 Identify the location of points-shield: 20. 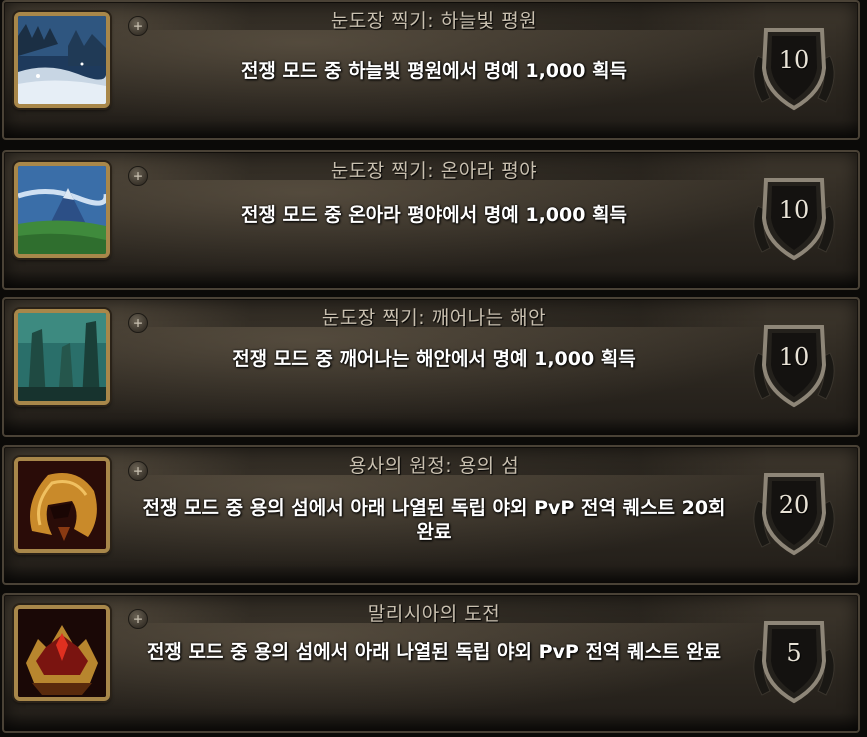
(794, 511).